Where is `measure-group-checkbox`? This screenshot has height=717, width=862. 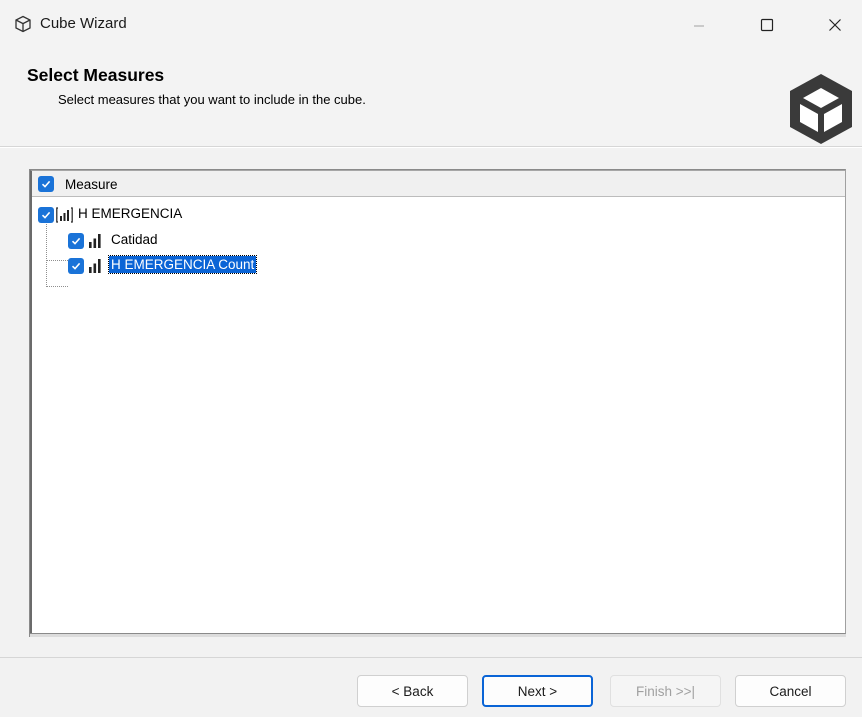 measure-group-checkbox is located at coordinates (46, 215).